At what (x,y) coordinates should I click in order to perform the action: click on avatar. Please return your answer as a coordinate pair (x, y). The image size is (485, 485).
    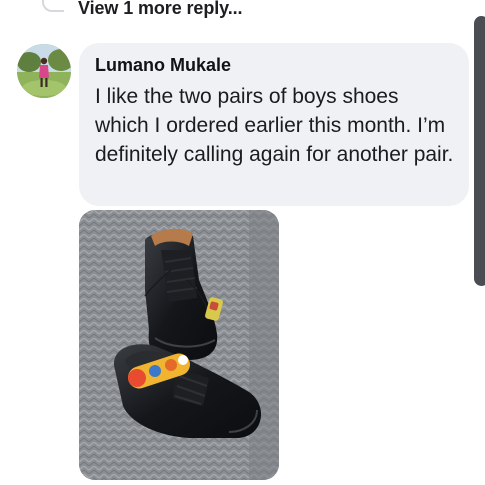
    Looking at the image, I should click on (44, 71).